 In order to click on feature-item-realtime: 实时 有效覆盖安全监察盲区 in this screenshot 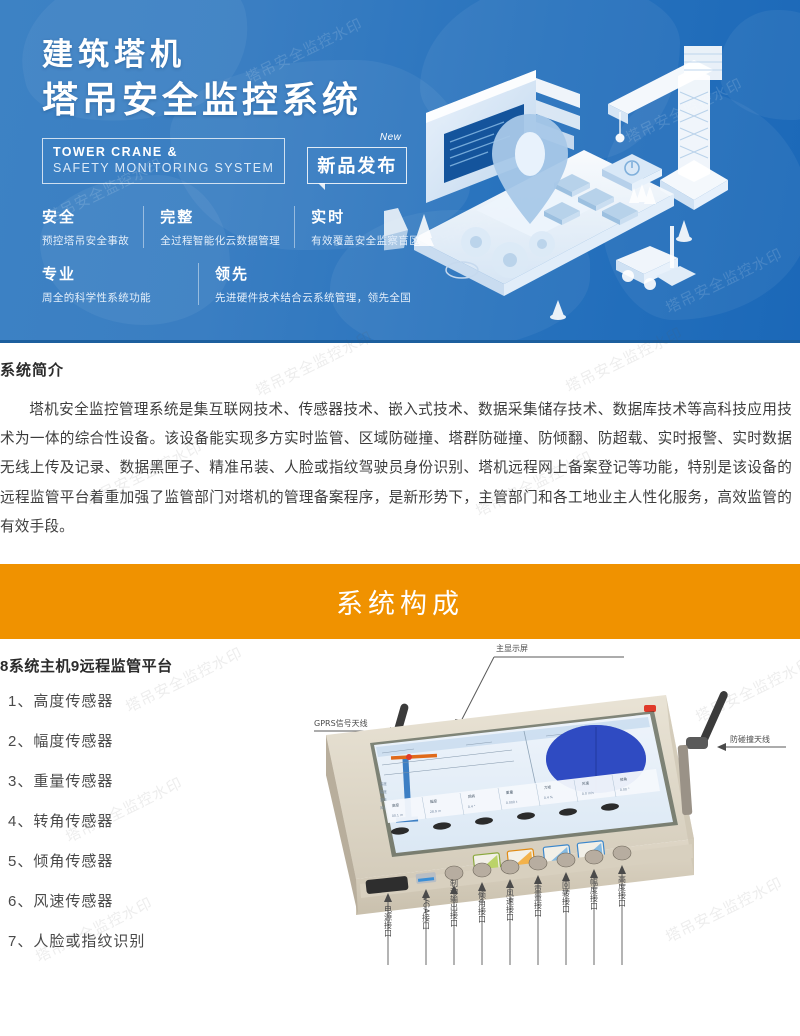, I will do `click(364, 227)`.